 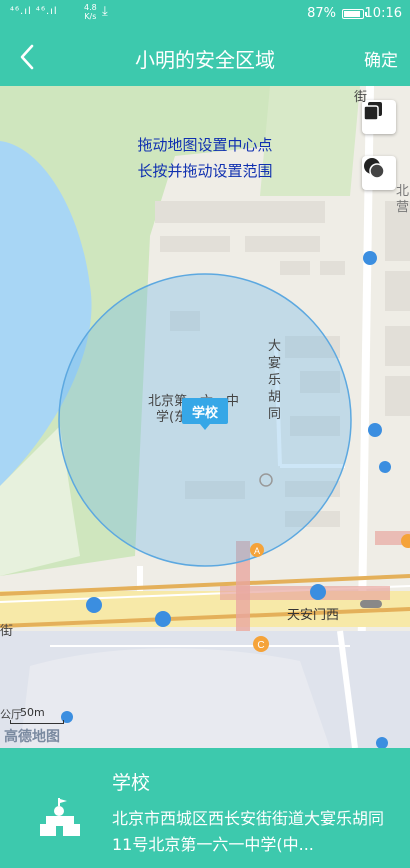 I want to click on confirm-button: 确定, so click(x=381, y=58).